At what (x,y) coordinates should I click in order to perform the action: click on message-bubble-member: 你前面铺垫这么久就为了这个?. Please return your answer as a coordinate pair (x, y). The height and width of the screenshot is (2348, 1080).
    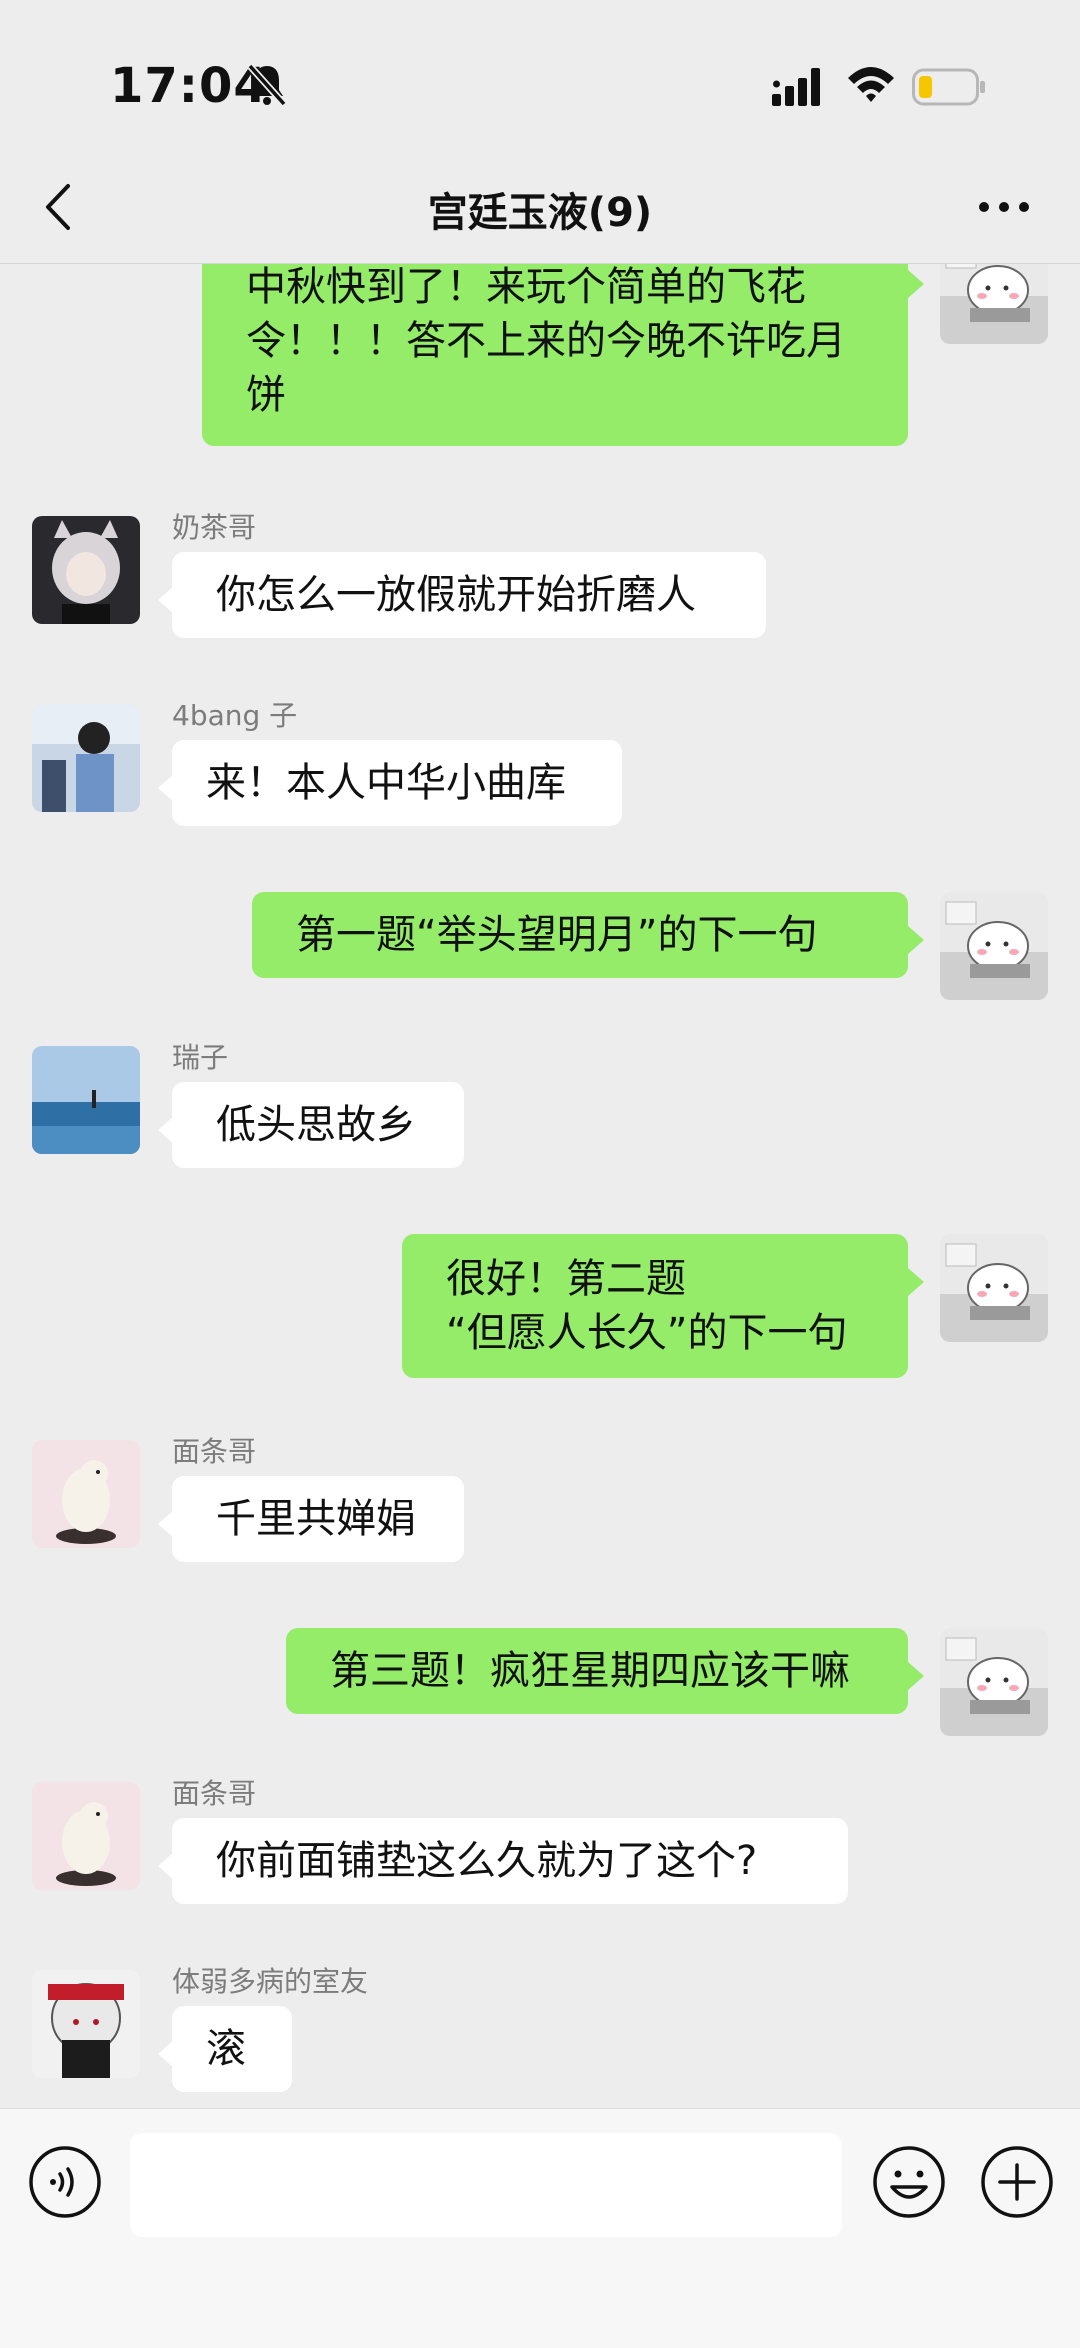
    Looking at the image, I should click on (503, 1861).